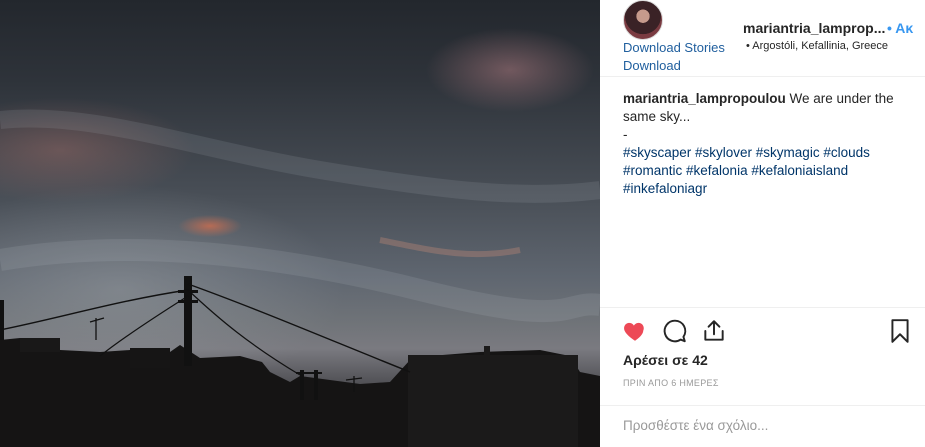 This screenshot has height=447, width=925. I want to click on download-stories-link: Download Stories, so click(674, 47).